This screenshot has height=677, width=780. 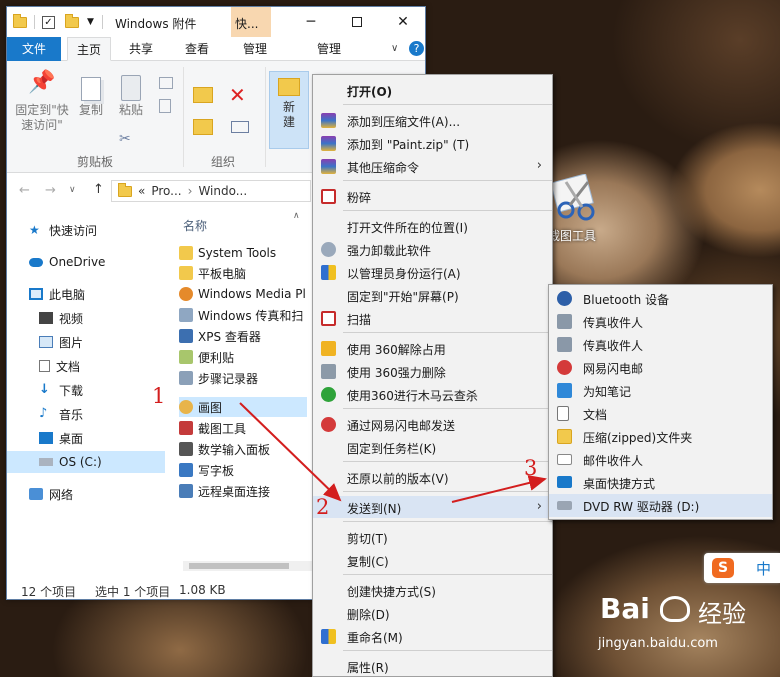 What do you see at coordinates (393, 452) in the screenshot?
I see `annotation-arrows` at bounding box center [393, 452].